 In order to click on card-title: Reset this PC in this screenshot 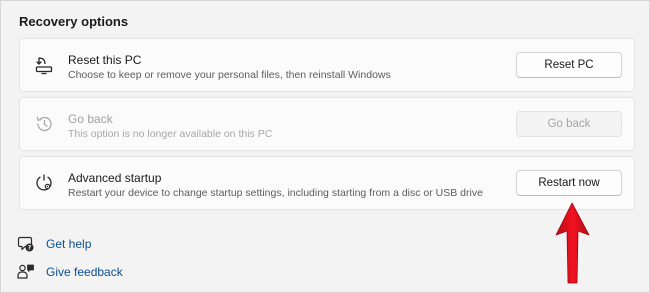, I will do `click(105, 60)`.